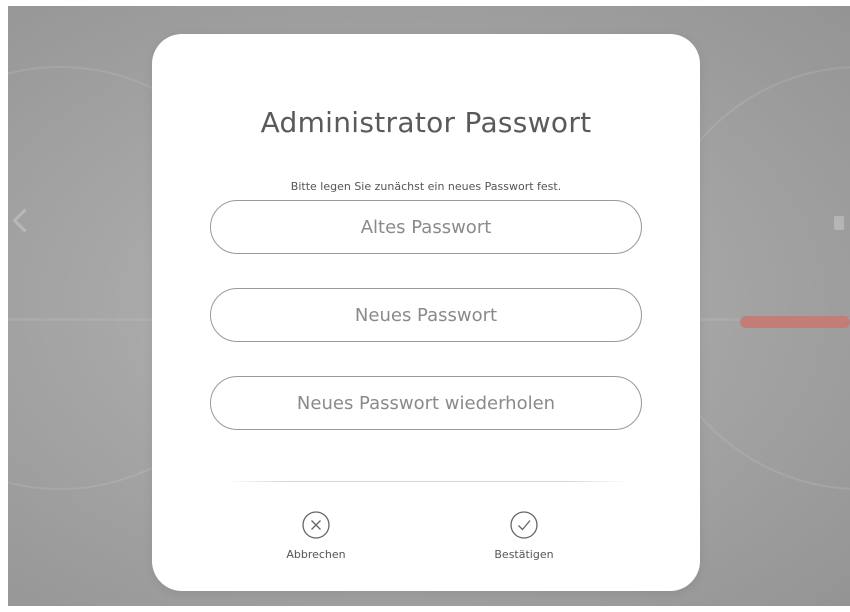  I want to click on repeat-new-password-field, so click(426, 403).